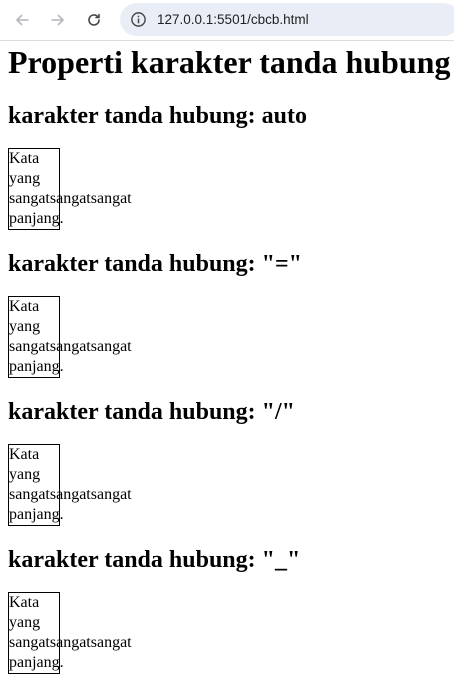  I want to click on reload-icon, so click(94, 19).